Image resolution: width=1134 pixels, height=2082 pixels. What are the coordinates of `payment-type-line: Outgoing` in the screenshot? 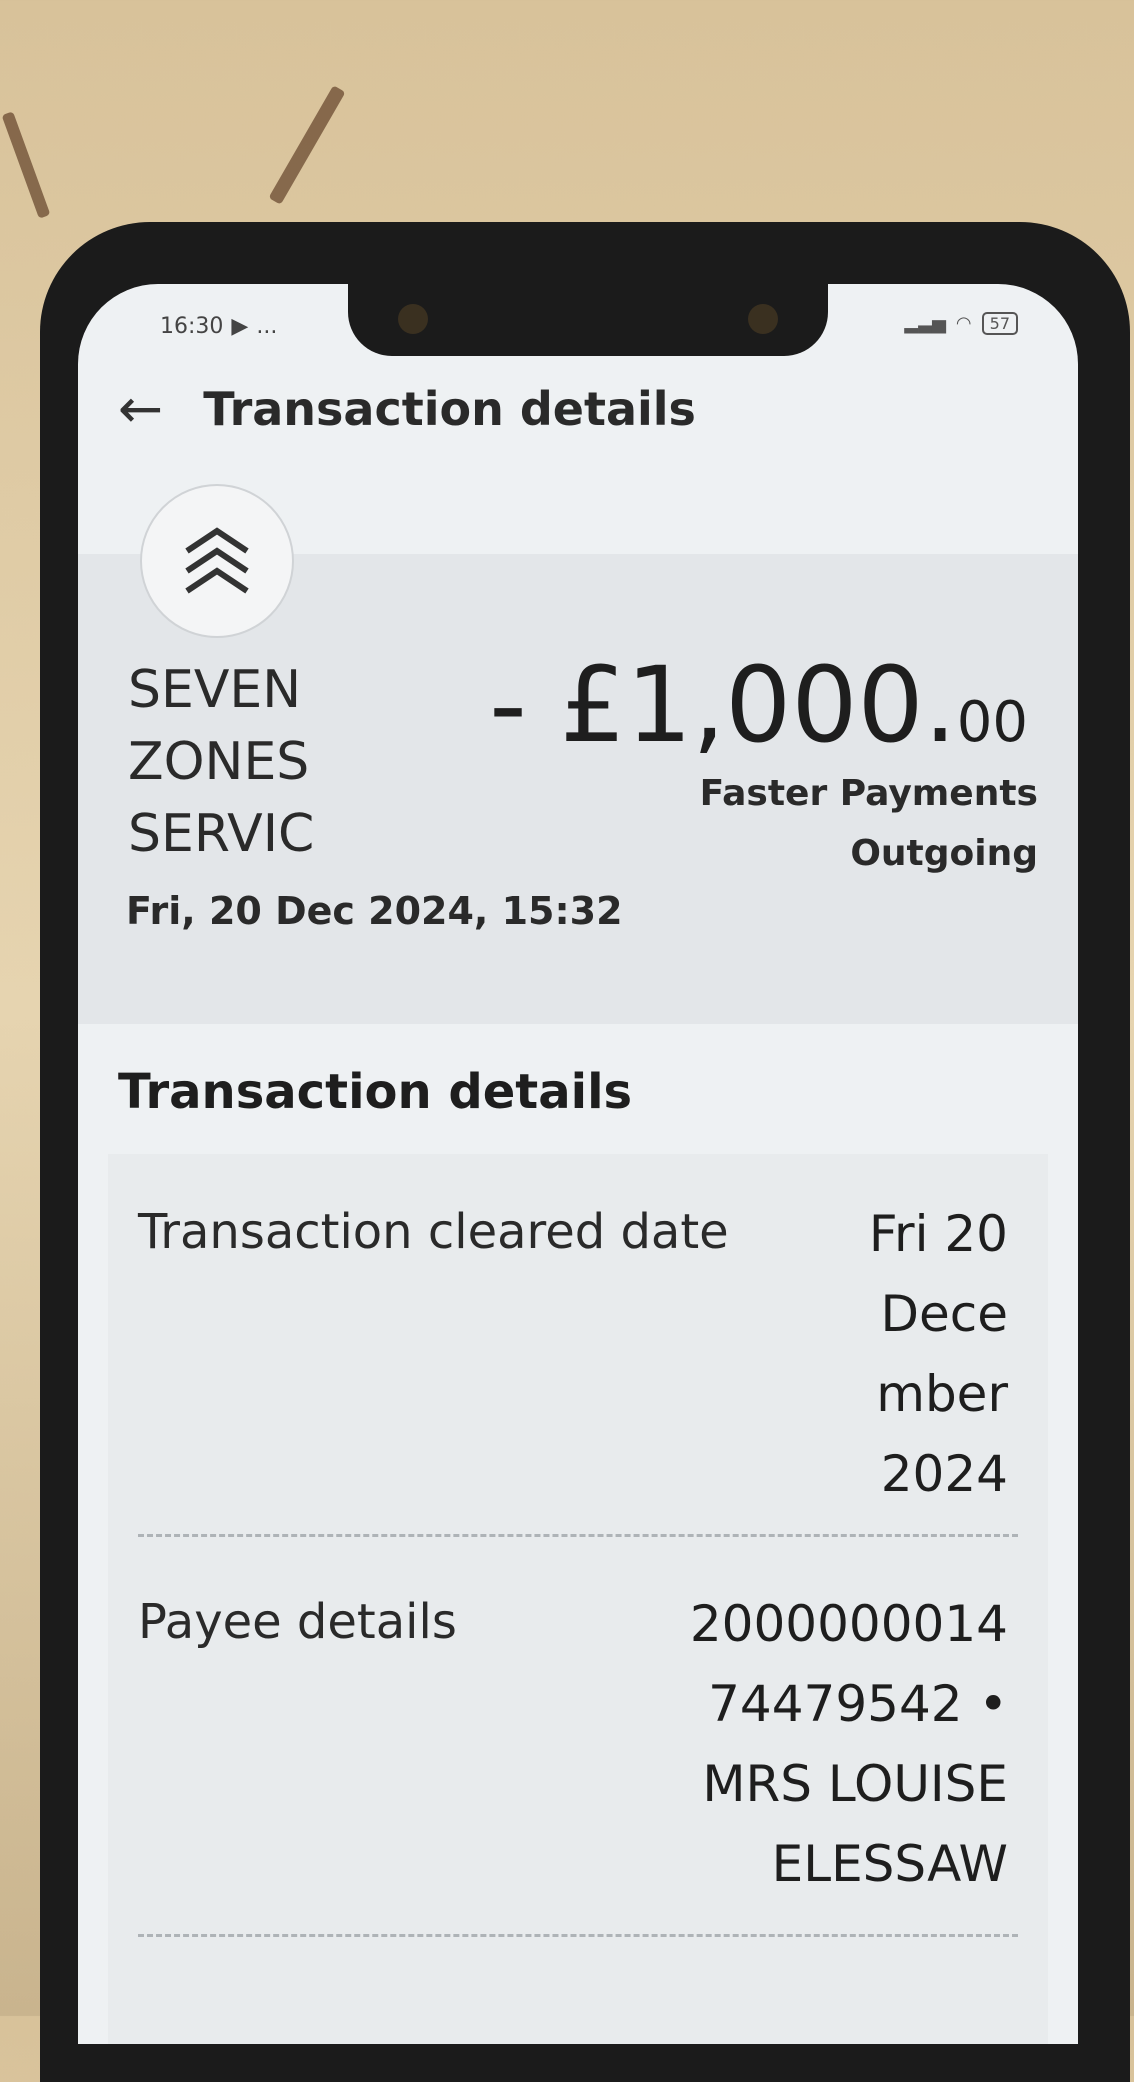 It's located at (944, 853).